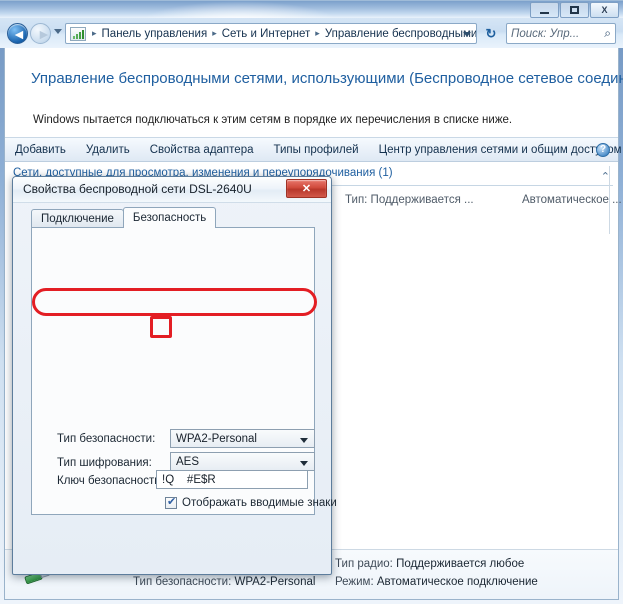 Image resolution: width=623 pixels, height=604 pixels. Describe the element at coordinates (78, 33) in the screenshot. I see `network-signal-icon` at that location.